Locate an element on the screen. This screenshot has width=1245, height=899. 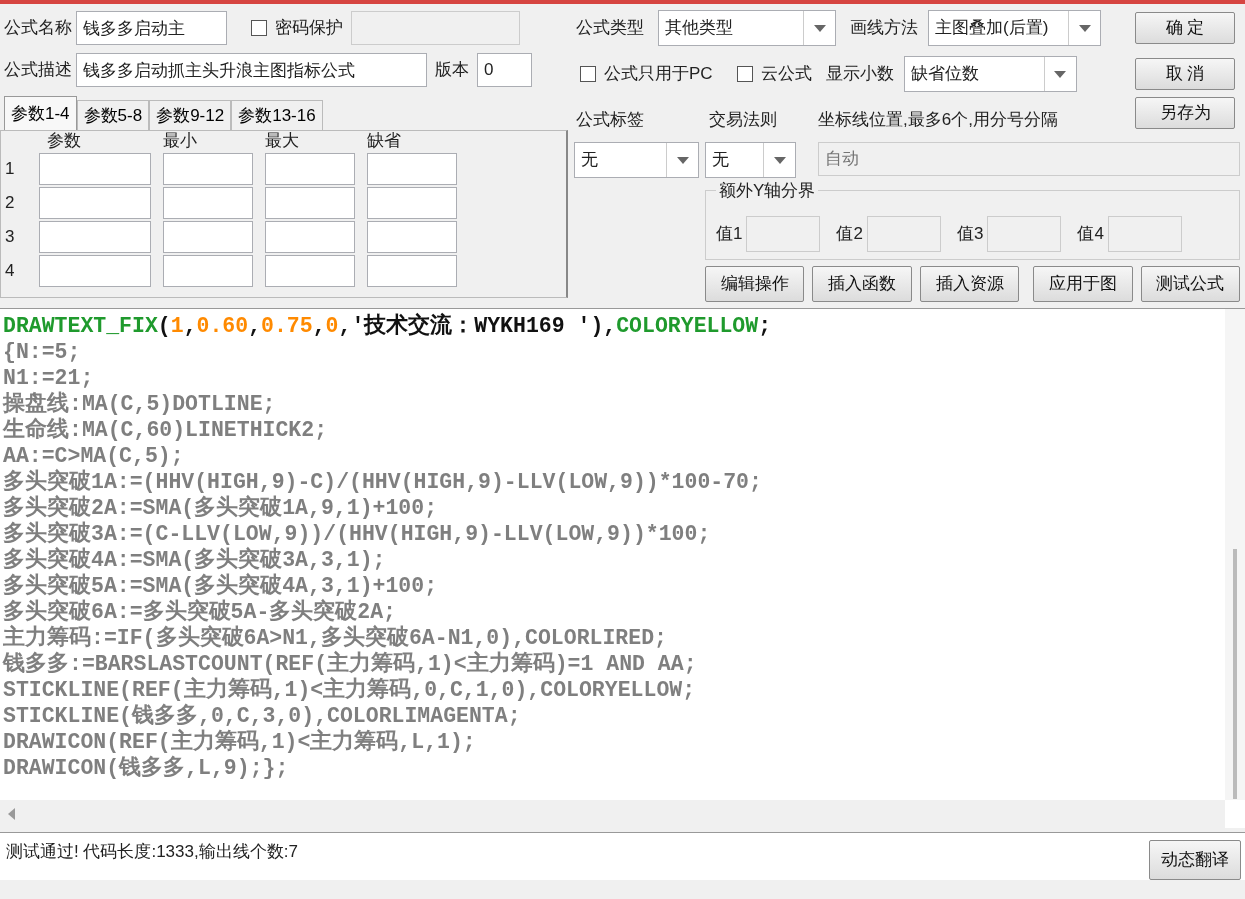
action-button: 应用于图 is located at coordinates (1083, 284).